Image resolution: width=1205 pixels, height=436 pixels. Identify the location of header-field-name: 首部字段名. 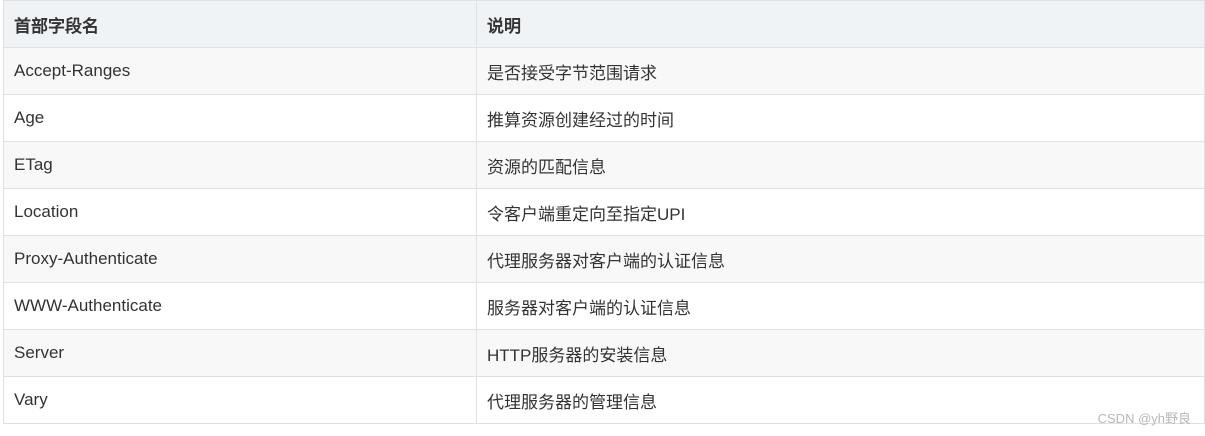
(240, 24).